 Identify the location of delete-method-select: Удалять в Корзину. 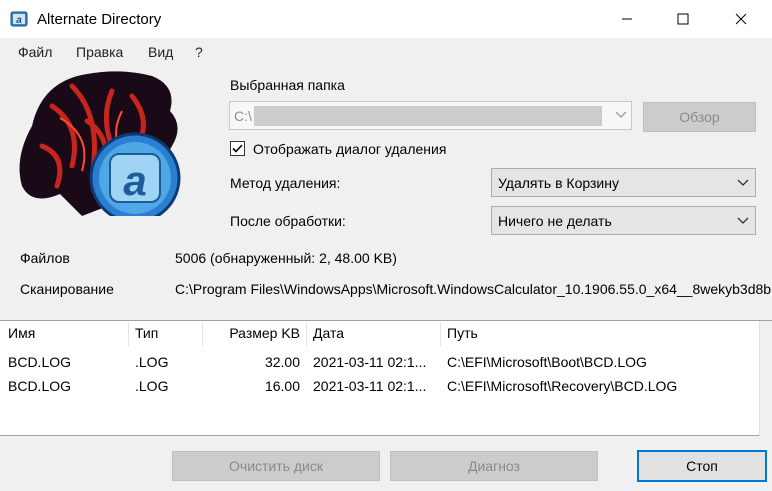
(623, 182).